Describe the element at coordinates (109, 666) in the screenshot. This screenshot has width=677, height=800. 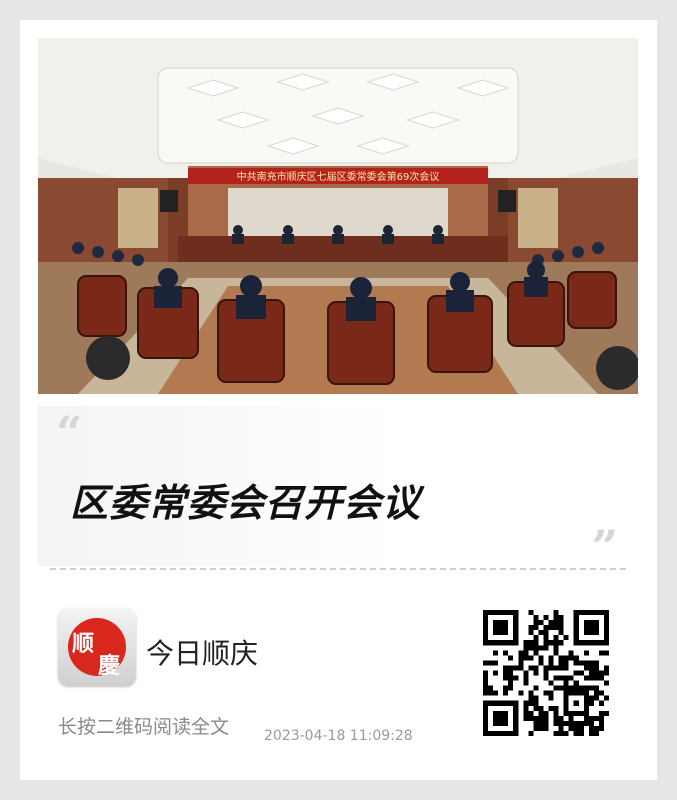
I see `logo-char-2: 慶` at that location.